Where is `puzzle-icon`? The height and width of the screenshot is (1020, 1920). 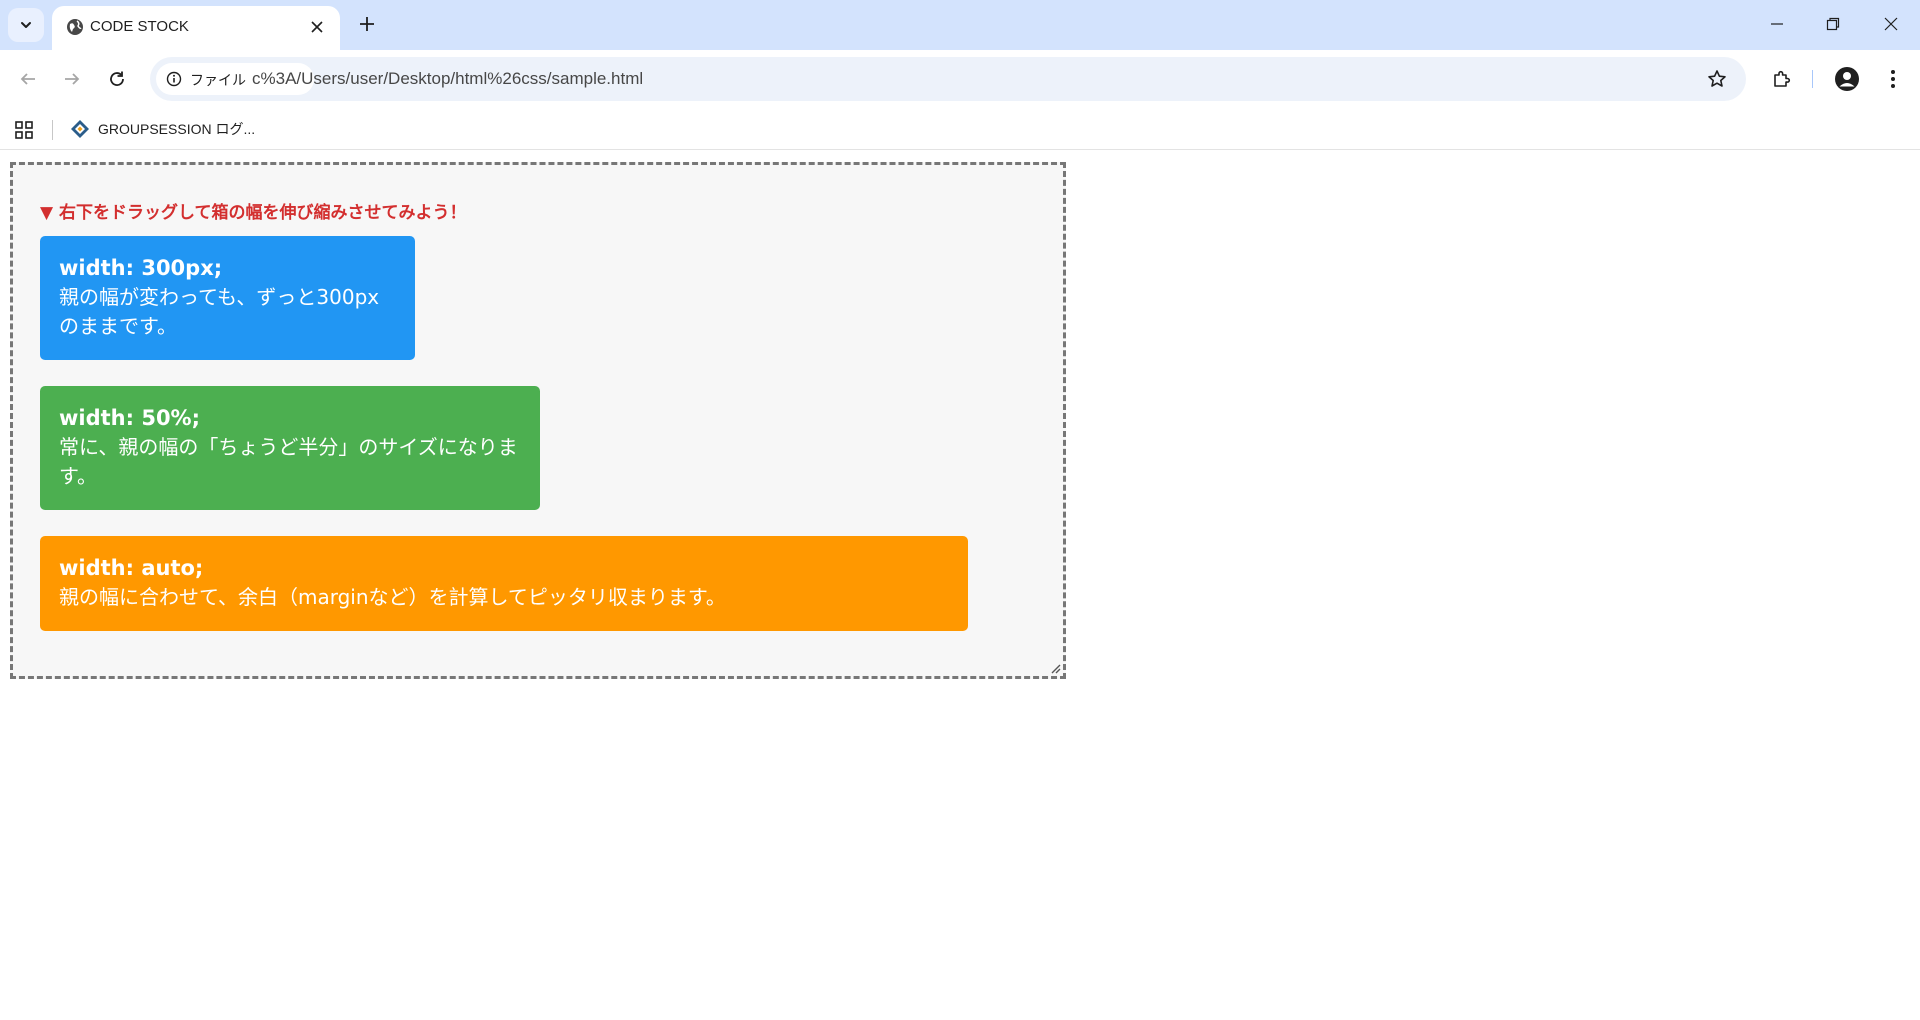
puzzle-icon is located at coordinates (1782, 78).